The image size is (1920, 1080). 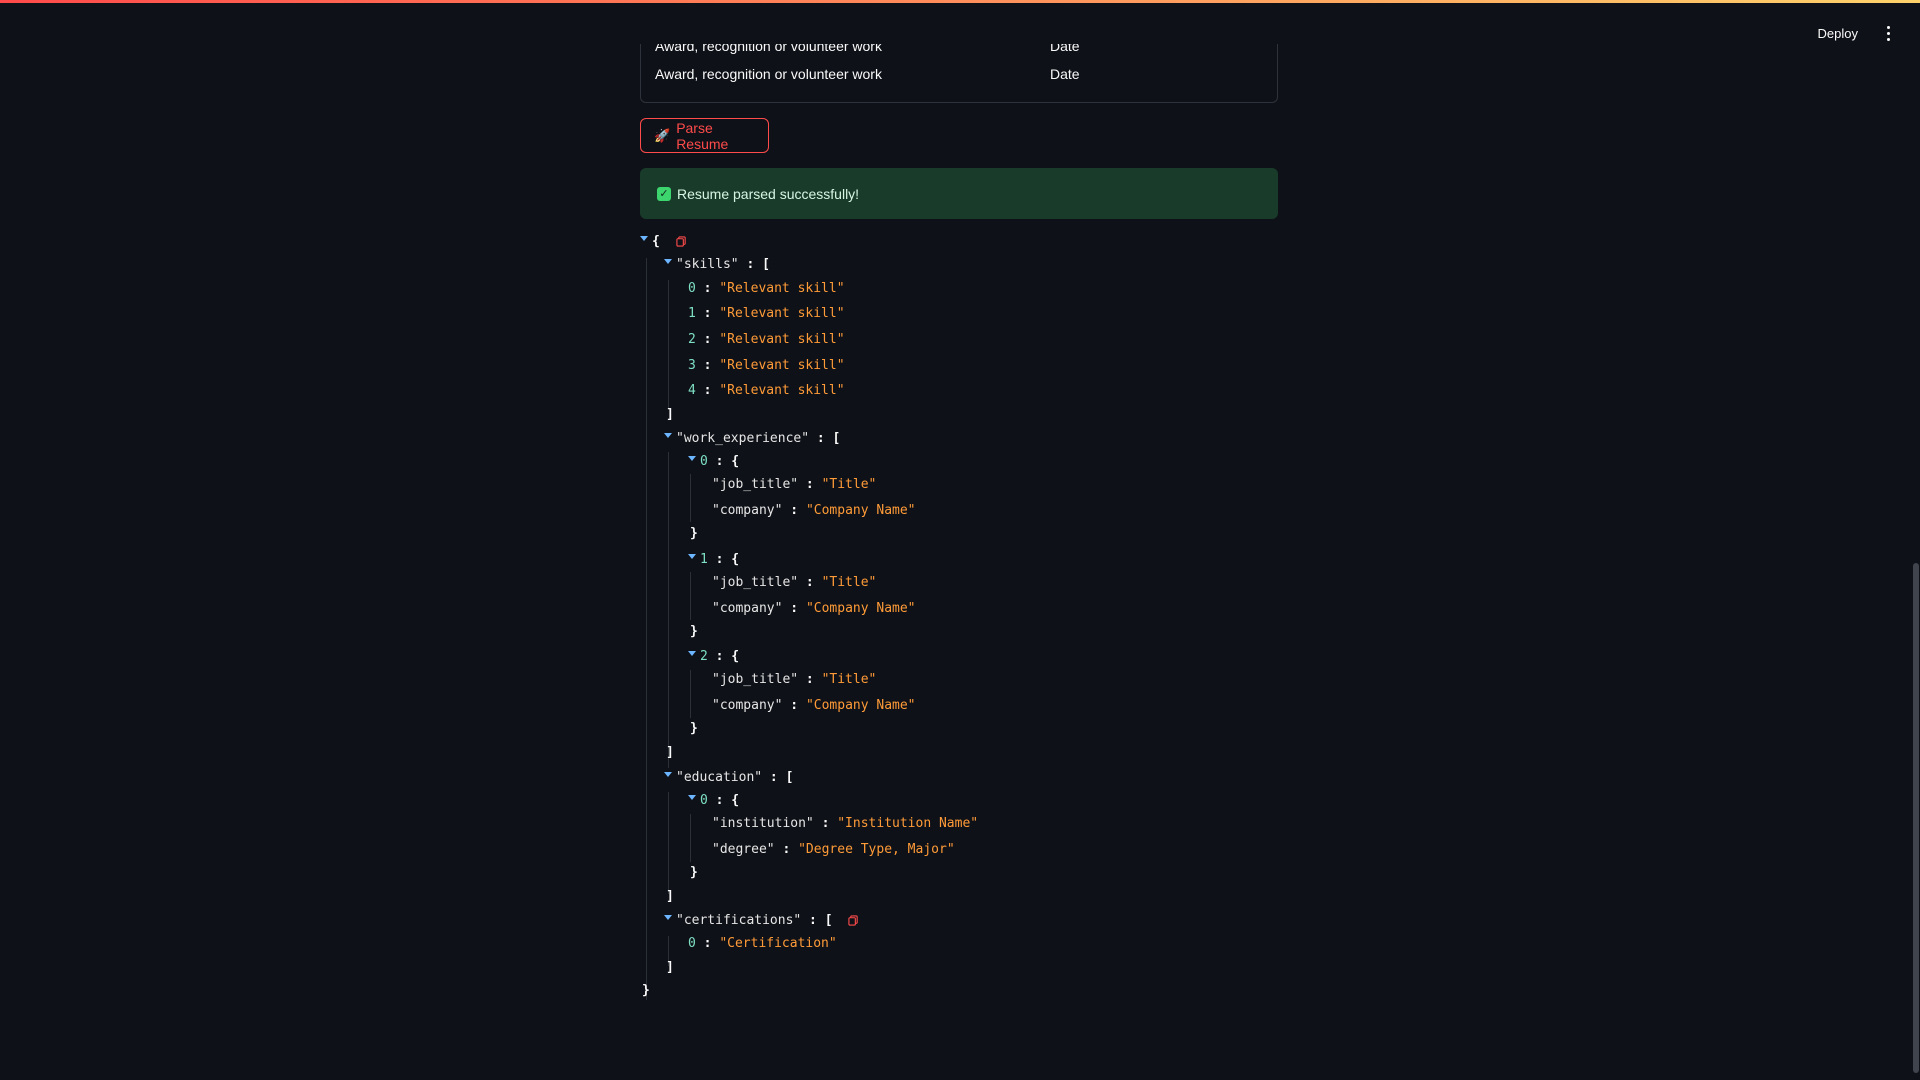 I want to click on json-key: "work_experience", so click(x=743, y=438).